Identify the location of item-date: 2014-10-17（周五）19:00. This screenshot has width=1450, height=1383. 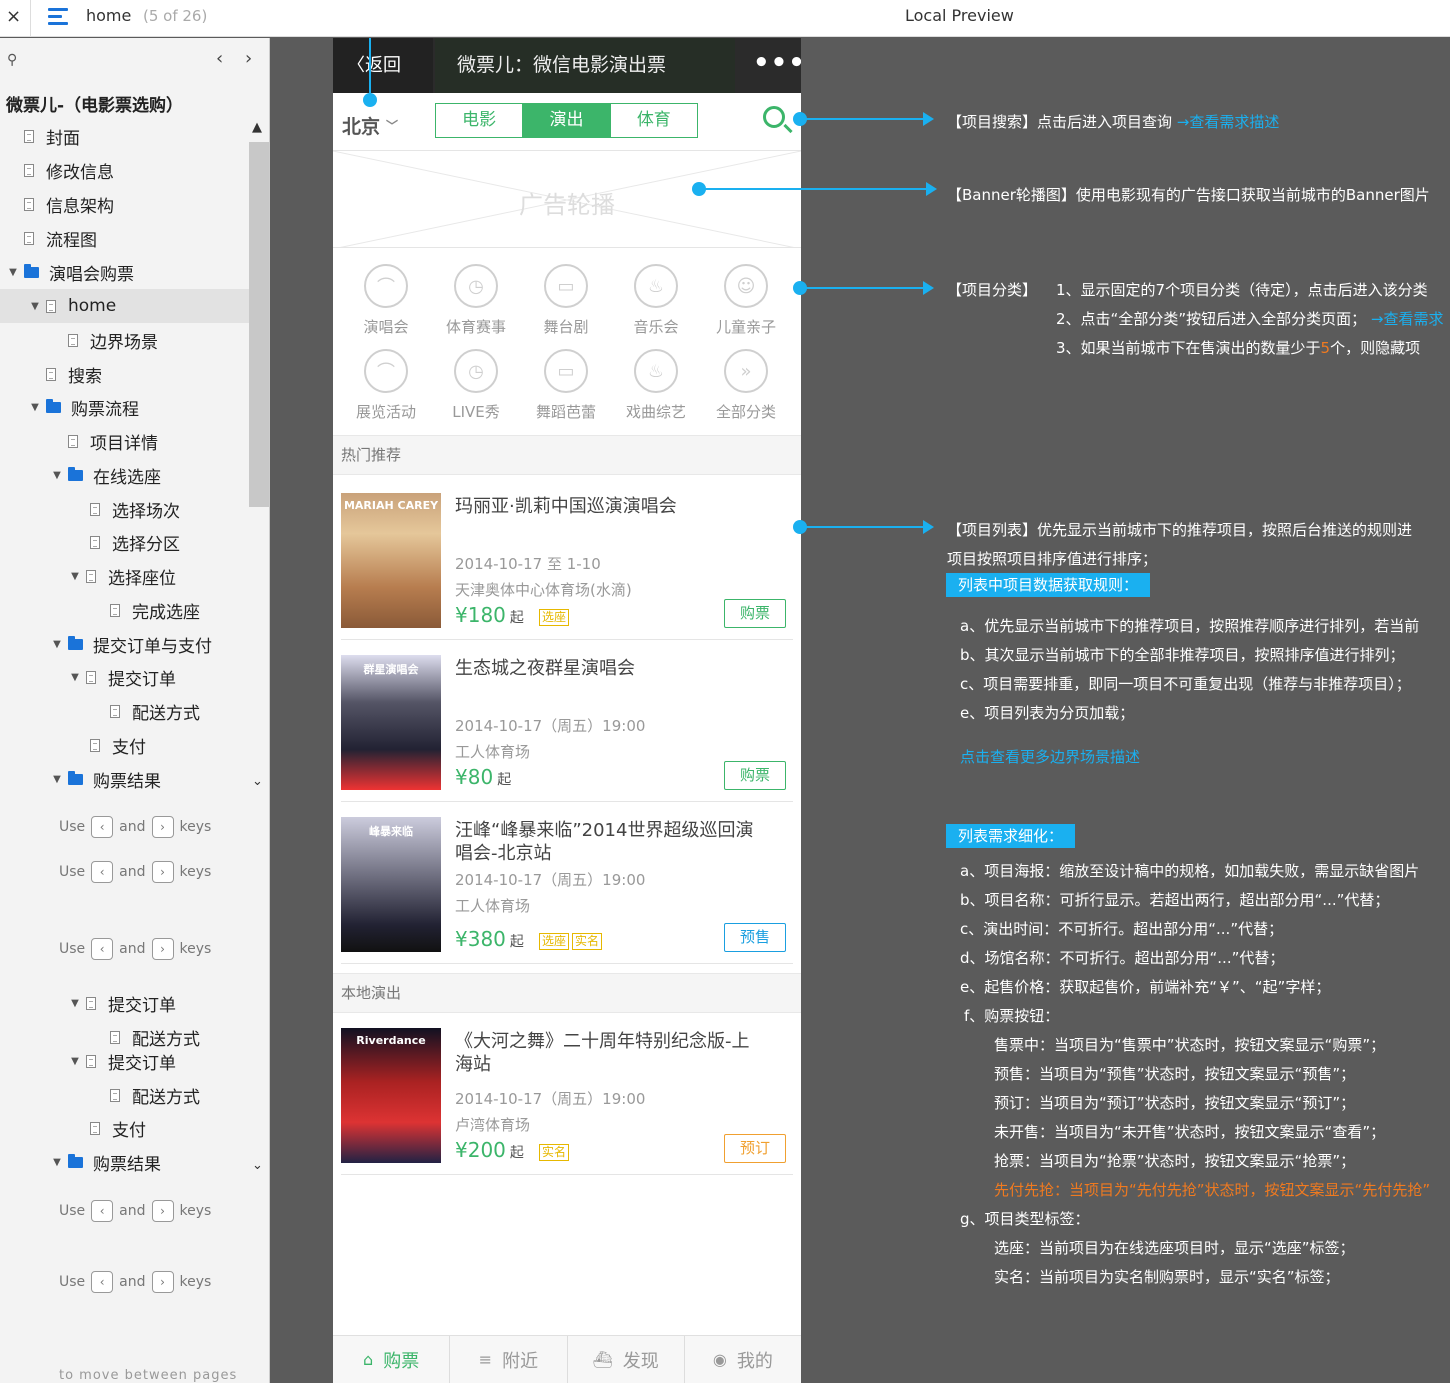
(550, 1099).